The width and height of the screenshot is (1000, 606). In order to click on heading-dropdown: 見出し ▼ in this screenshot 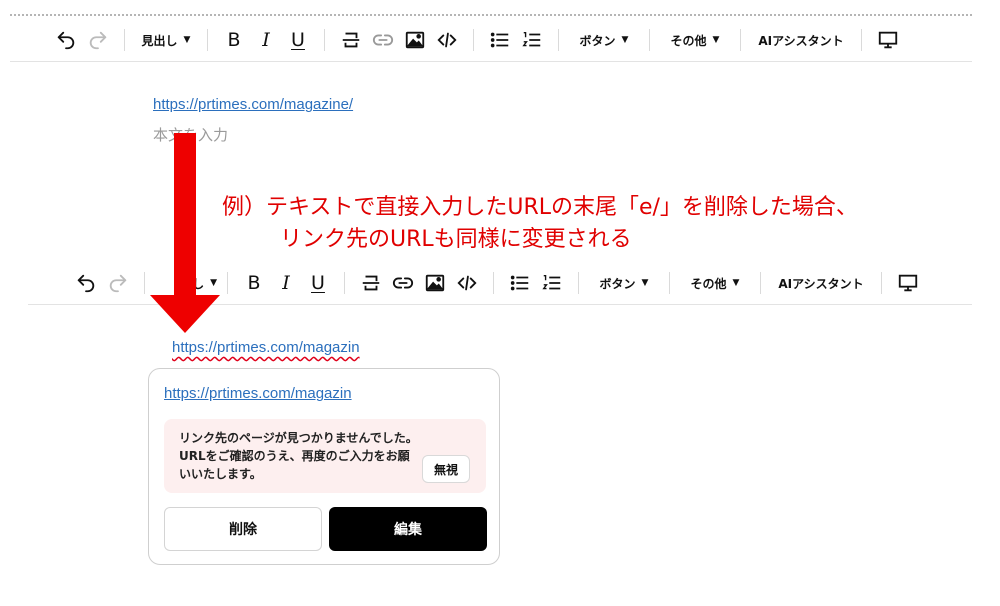, I will do `click(166, 40)`.